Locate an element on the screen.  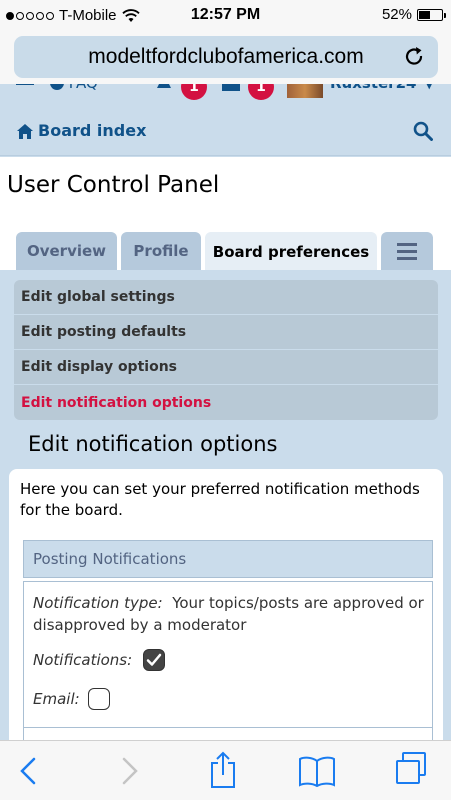
tab-profile: Profile is located at coordinates (161, 251).